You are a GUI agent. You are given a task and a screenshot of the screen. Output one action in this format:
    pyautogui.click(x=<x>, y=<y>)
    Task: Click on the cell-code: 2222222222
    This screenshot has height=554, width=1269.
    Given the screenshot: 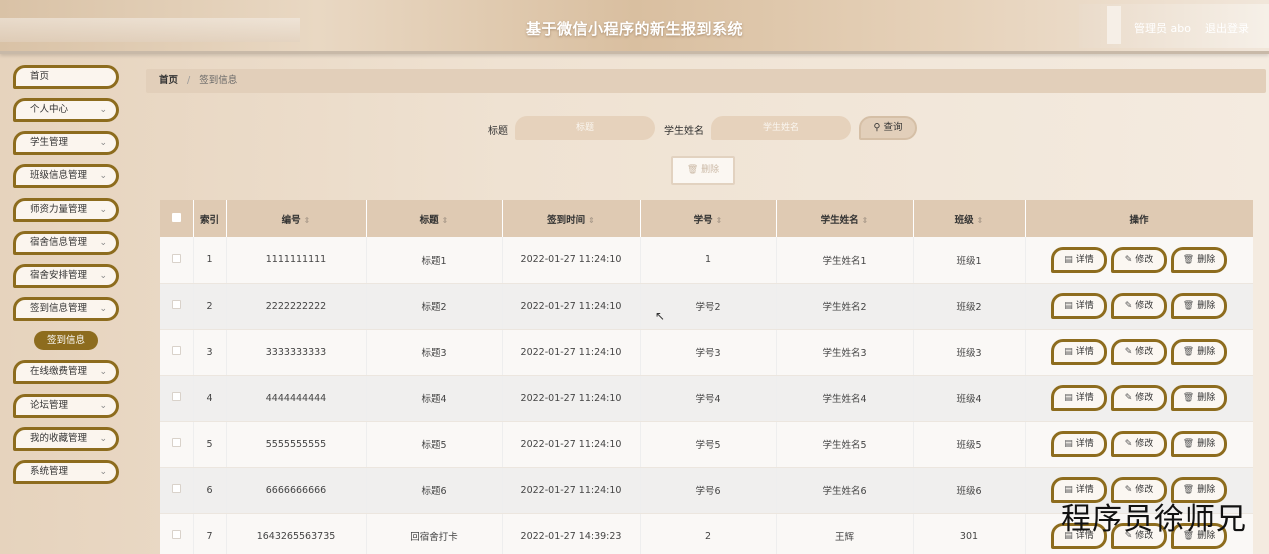 What is the action you would take?
    pyautogui.click(x=296, y=306)
    